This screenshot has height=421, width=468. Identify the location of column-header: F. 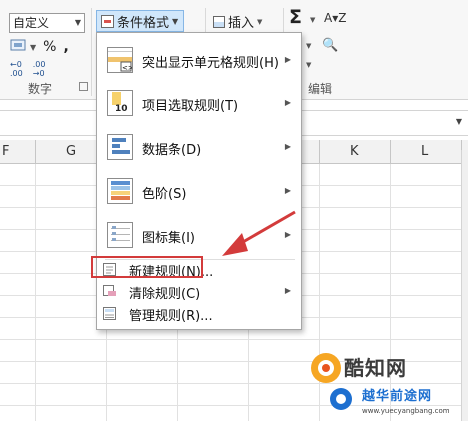
(5, 151).